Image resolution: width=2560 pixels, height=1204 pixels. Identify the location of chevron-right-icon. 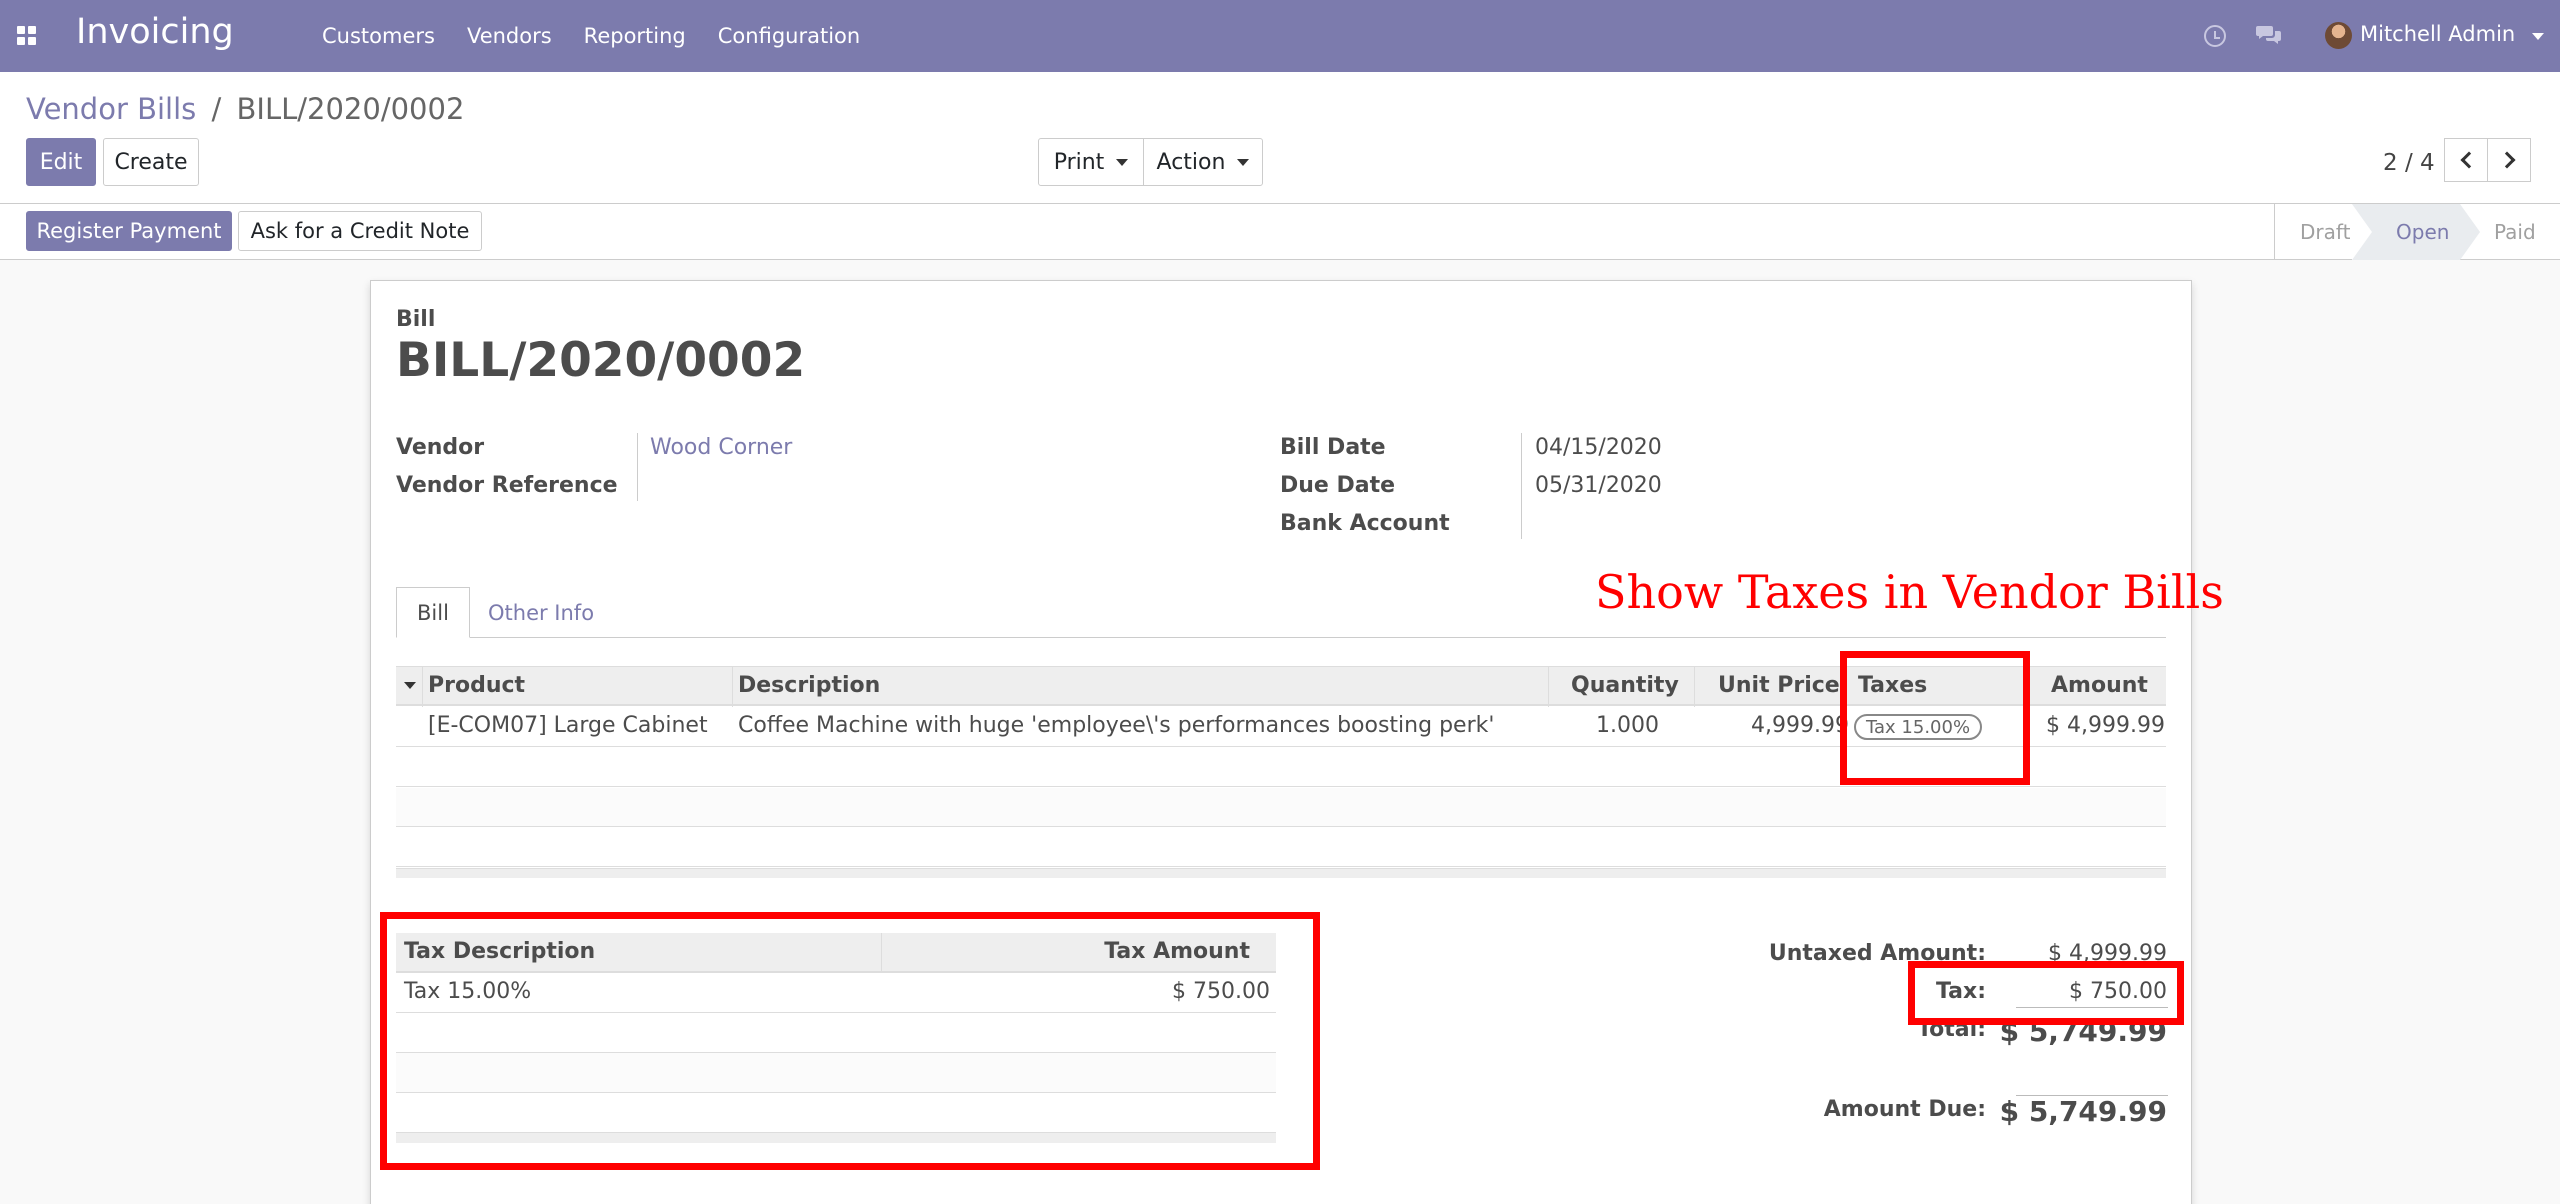
(2506, 160).